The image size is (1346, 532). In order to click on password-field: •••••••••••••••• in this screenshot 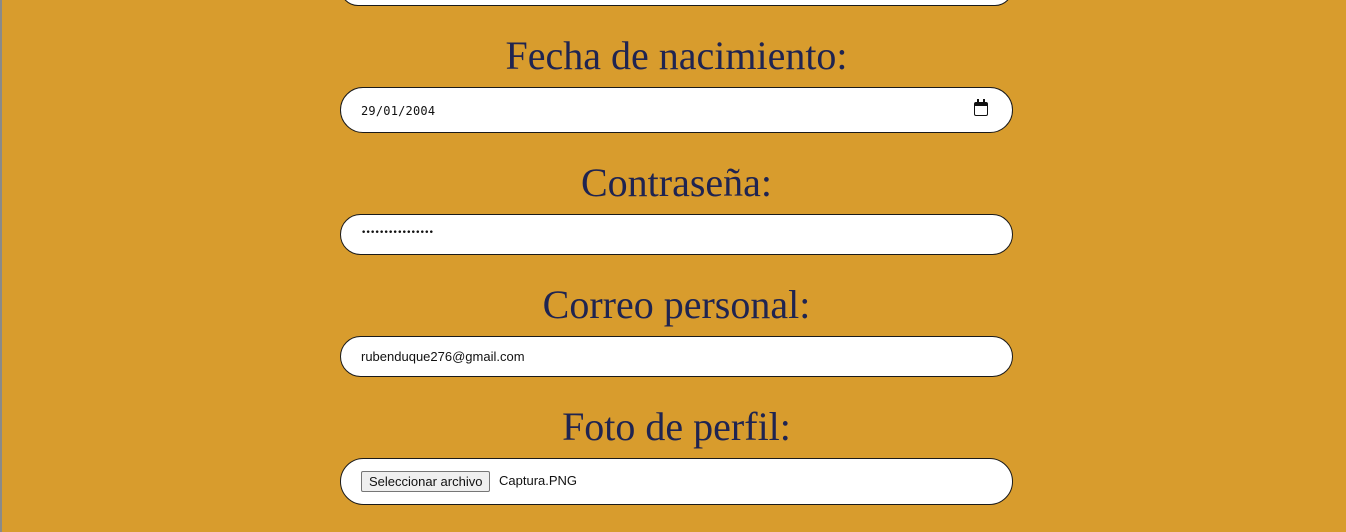, I will do `click(676, 234)`.